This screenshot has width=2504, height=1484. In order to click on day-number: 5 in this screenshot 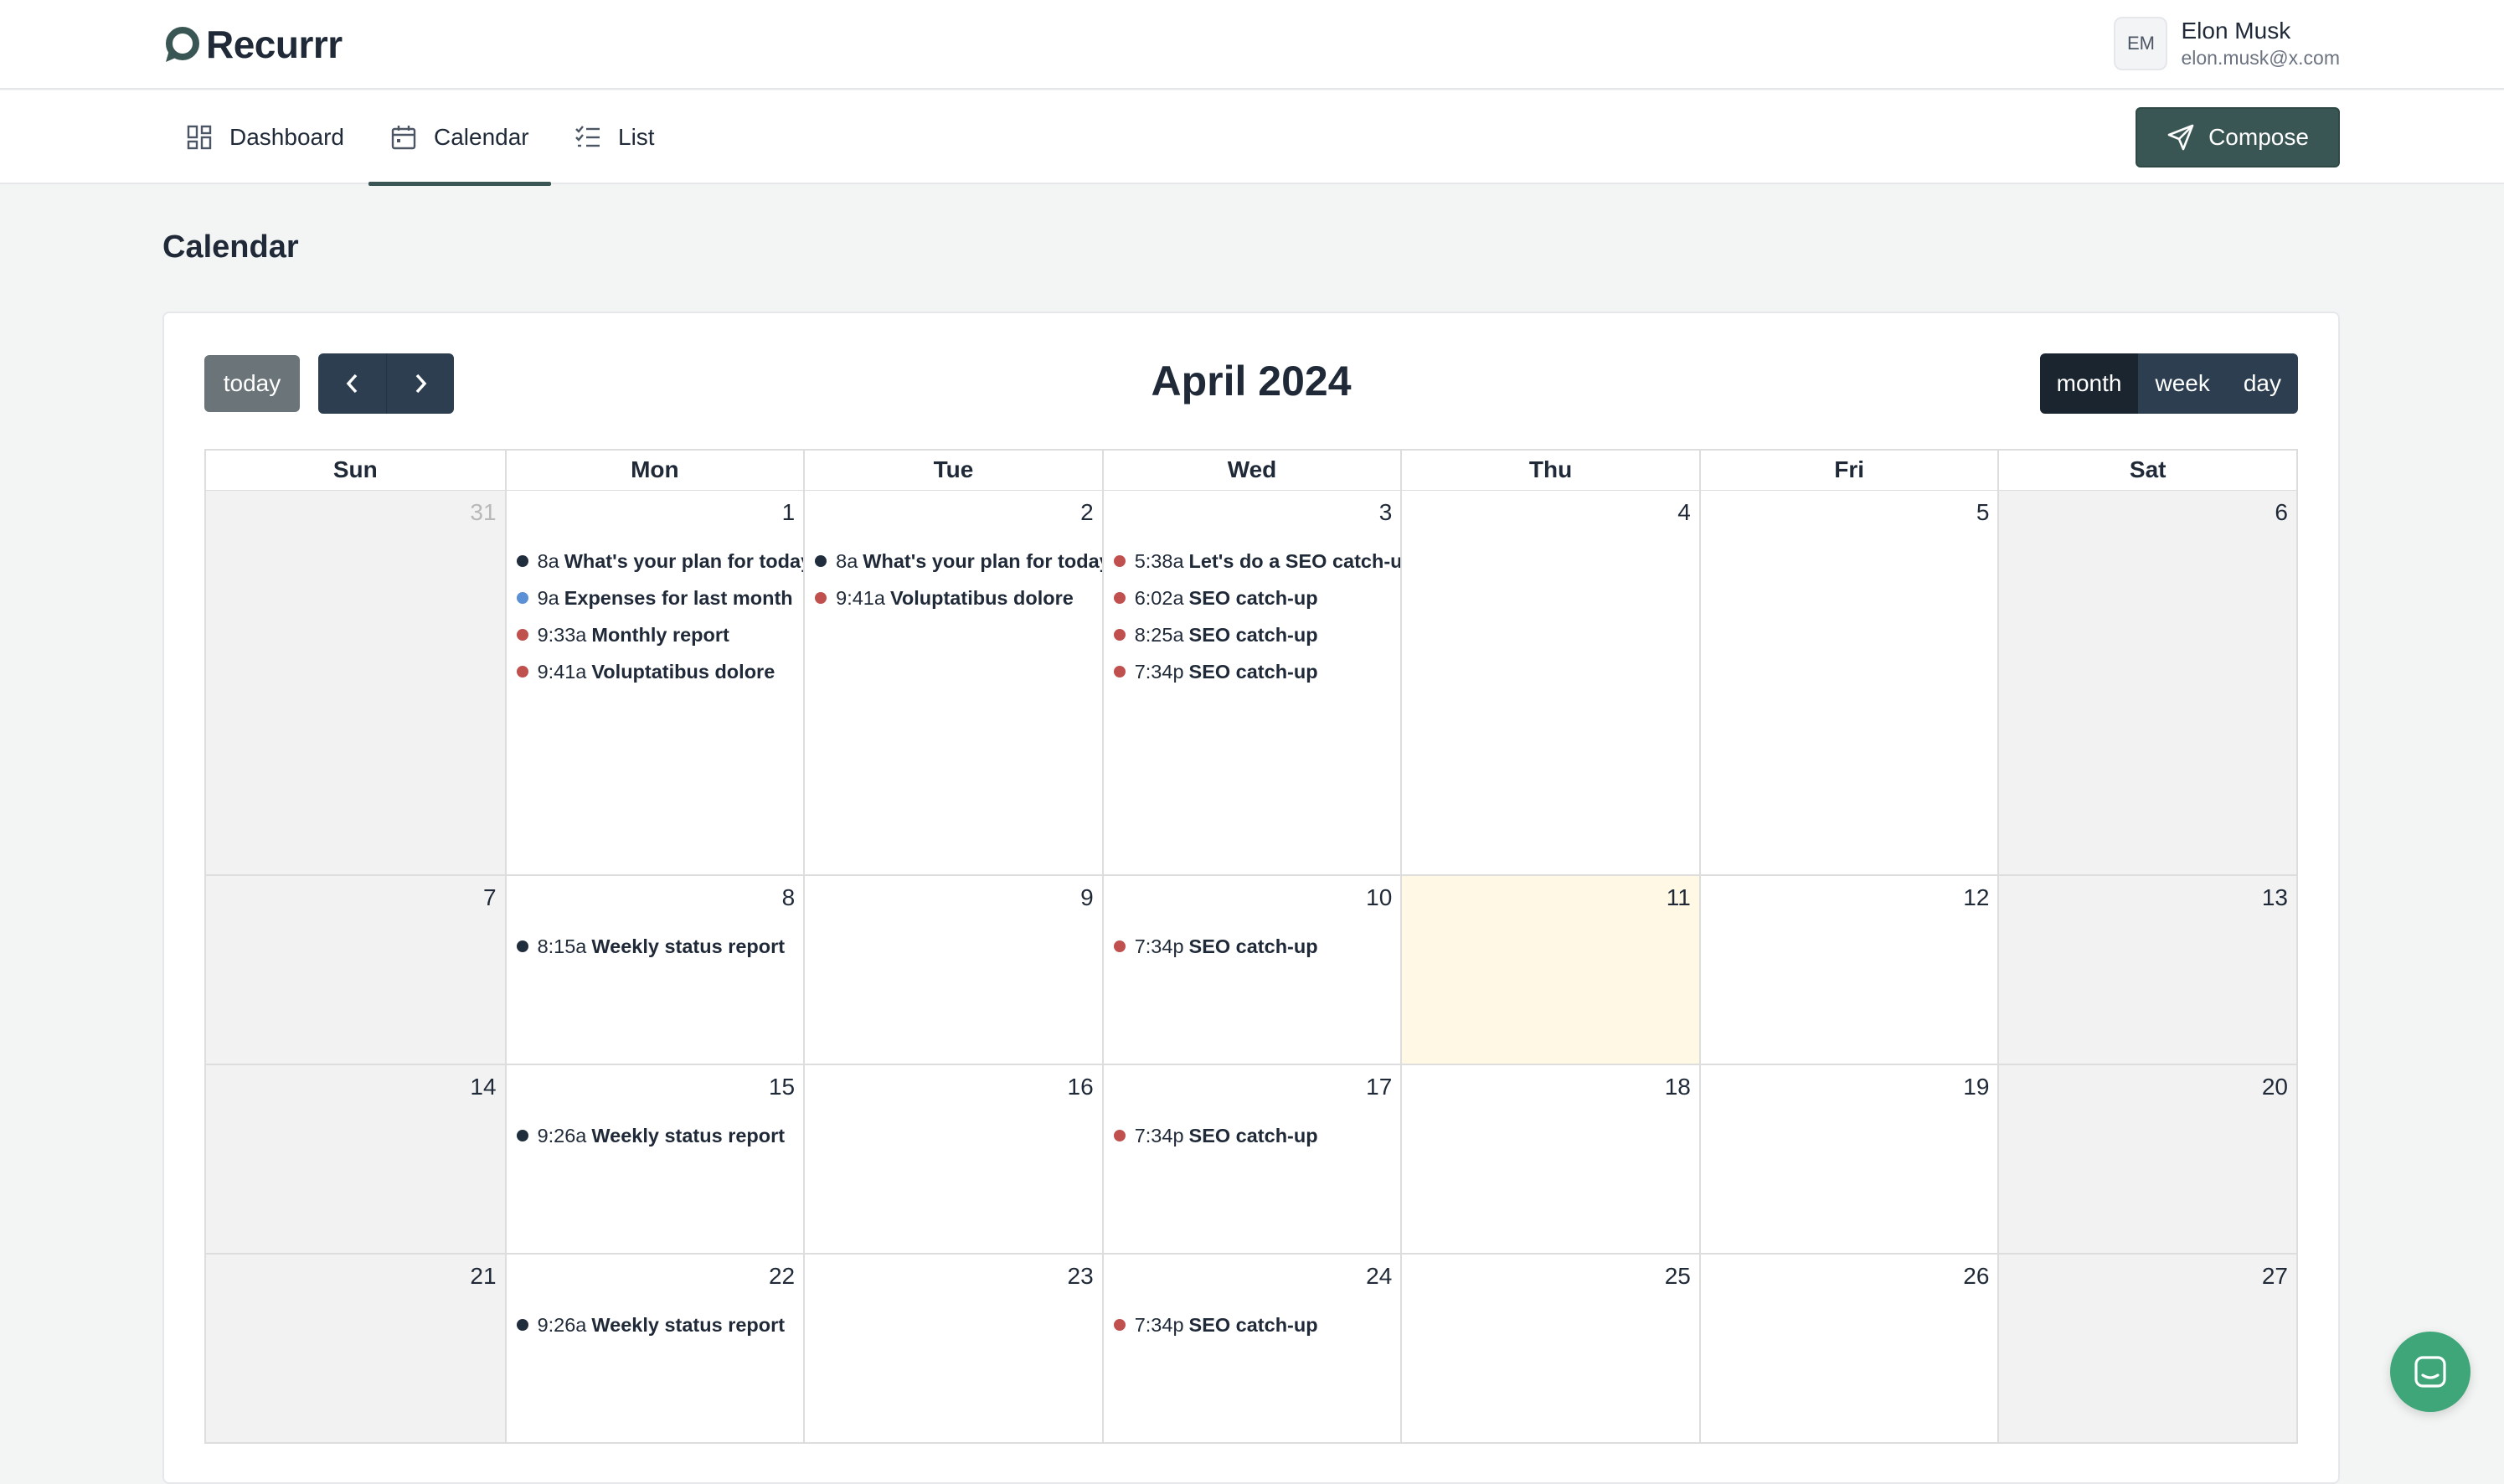, I will do `click(1983, 512)`.